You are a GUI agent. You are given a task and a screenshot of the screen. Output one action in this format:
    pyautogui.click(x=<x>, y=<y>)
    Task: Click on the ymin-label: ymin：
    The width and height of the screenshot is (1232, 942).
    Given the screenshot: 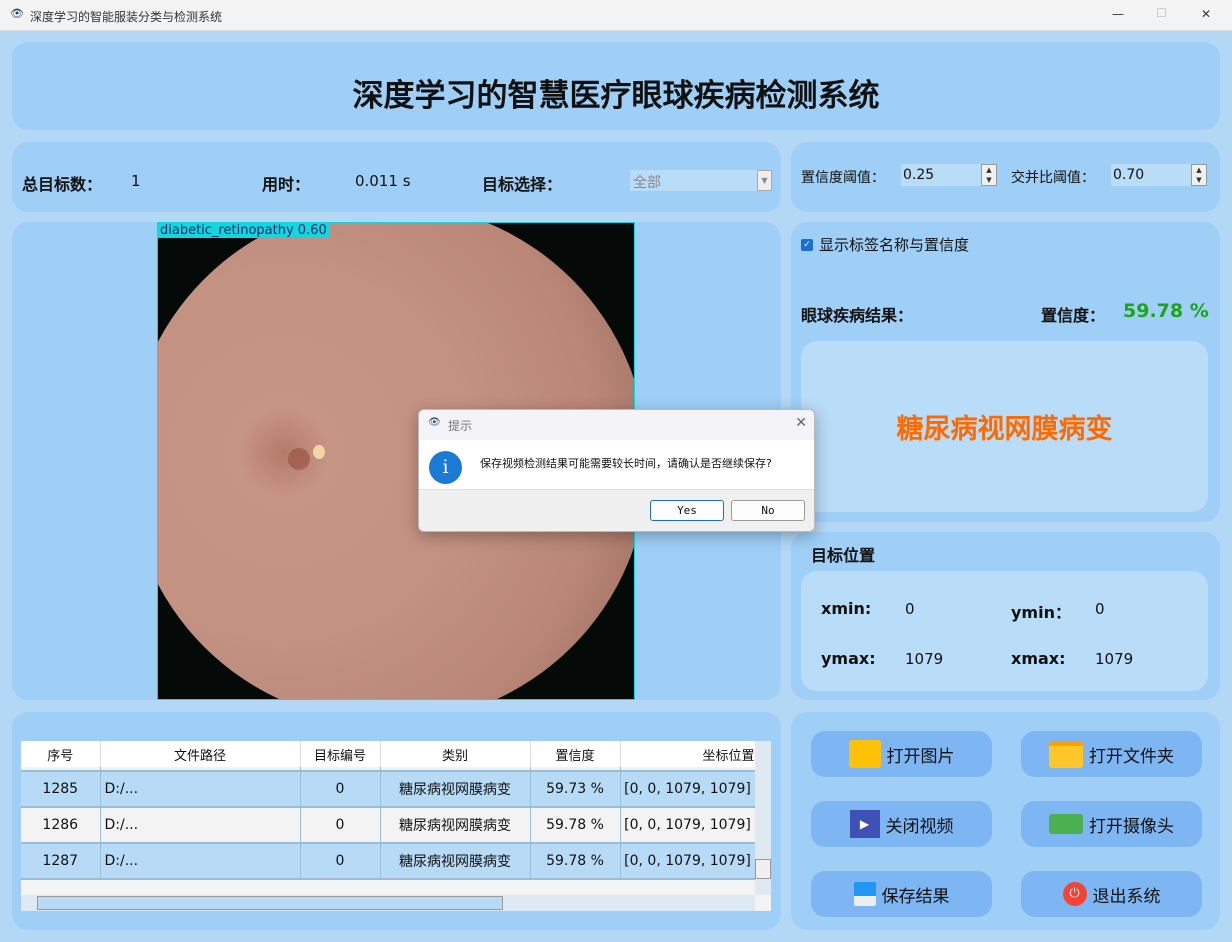 What is the action you would take?
    pyautogui.click(x=1041, y=612)
    